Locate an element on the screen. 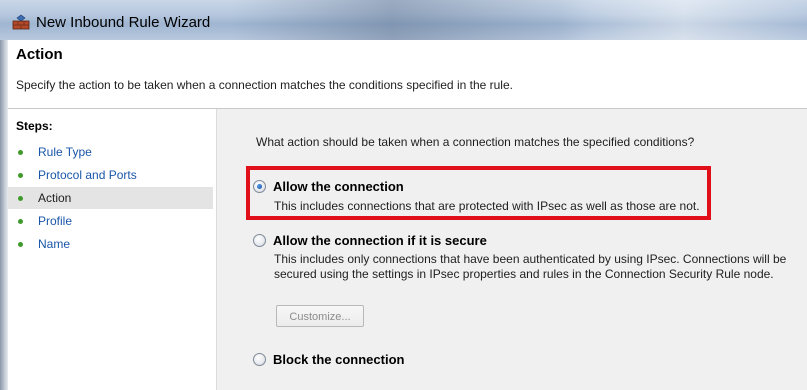 This screenshot has width=807, height=390. page-title: Action is located at coordinates (39, 54).